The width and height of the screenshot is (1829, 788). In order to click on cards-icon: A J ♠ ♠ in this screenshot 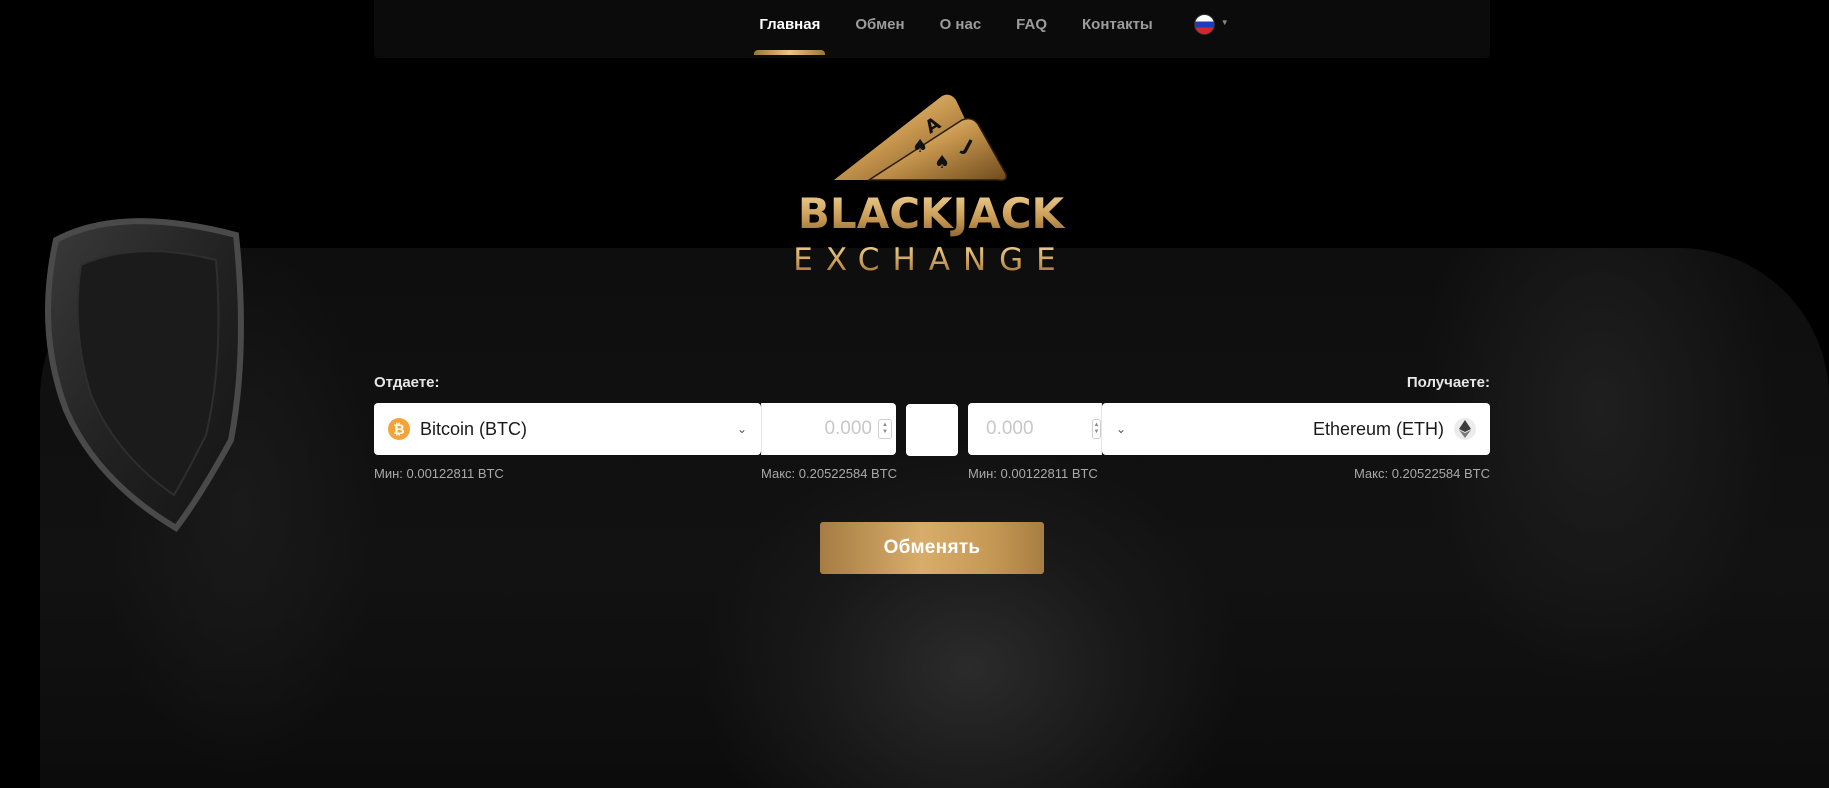, I will do `click(921, 138)`.